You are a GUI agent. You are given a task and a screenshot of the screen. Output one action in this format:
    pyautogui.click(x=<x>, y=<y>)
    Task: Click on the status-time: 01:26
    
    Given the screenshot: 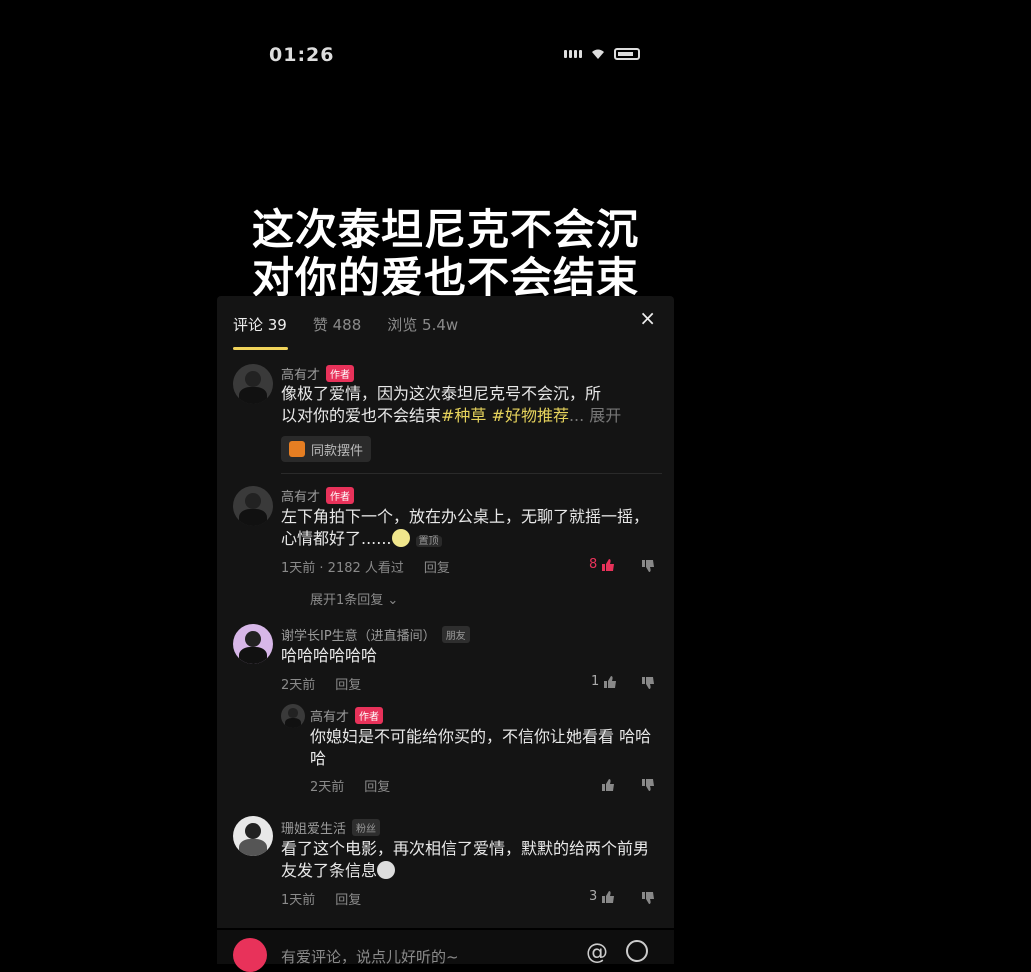 What is the action you would take?
    pyautogui.click(x=302, y=55)
    